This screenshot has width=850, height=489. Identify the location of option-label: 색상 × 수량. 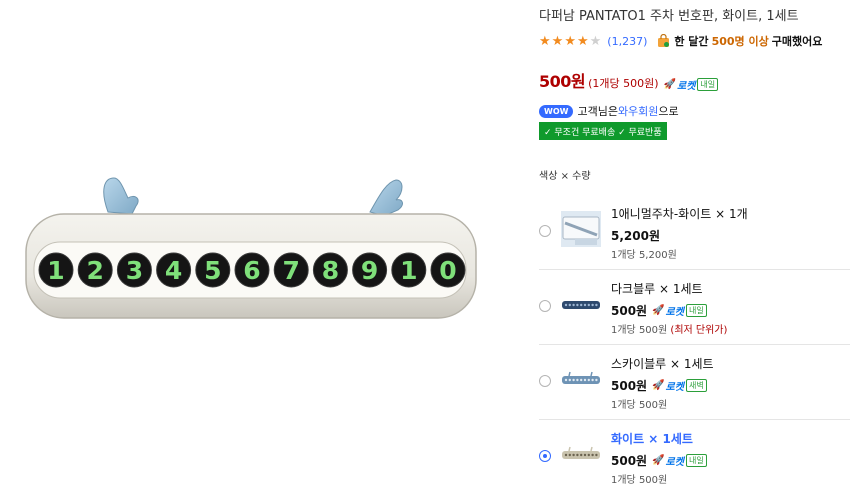
(565, 176).